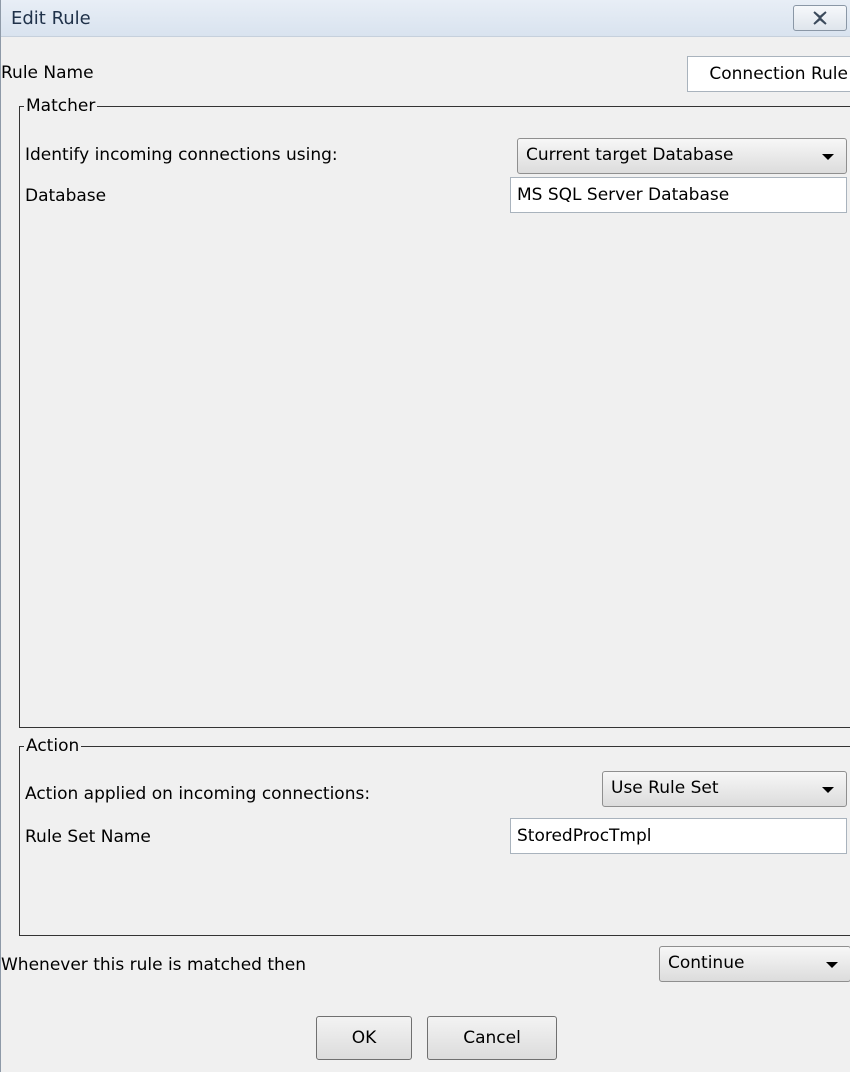 The width and height of the screenshot is (850, 1072). I want to click on rule-name-label: Rule Name, so click(47, 73).